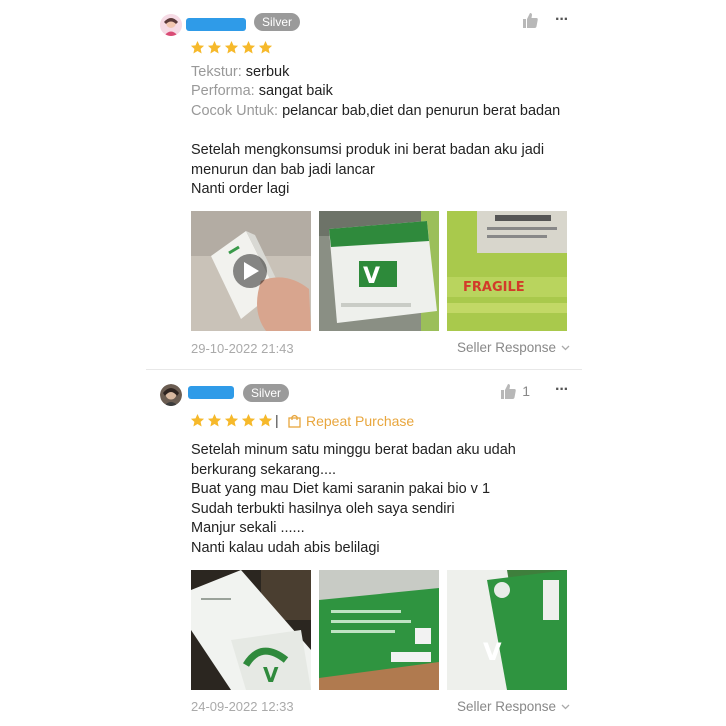 The width and height of the screenshot is (726, 726). I want to click on attribute-value: sangat baik, so click(295, 91).